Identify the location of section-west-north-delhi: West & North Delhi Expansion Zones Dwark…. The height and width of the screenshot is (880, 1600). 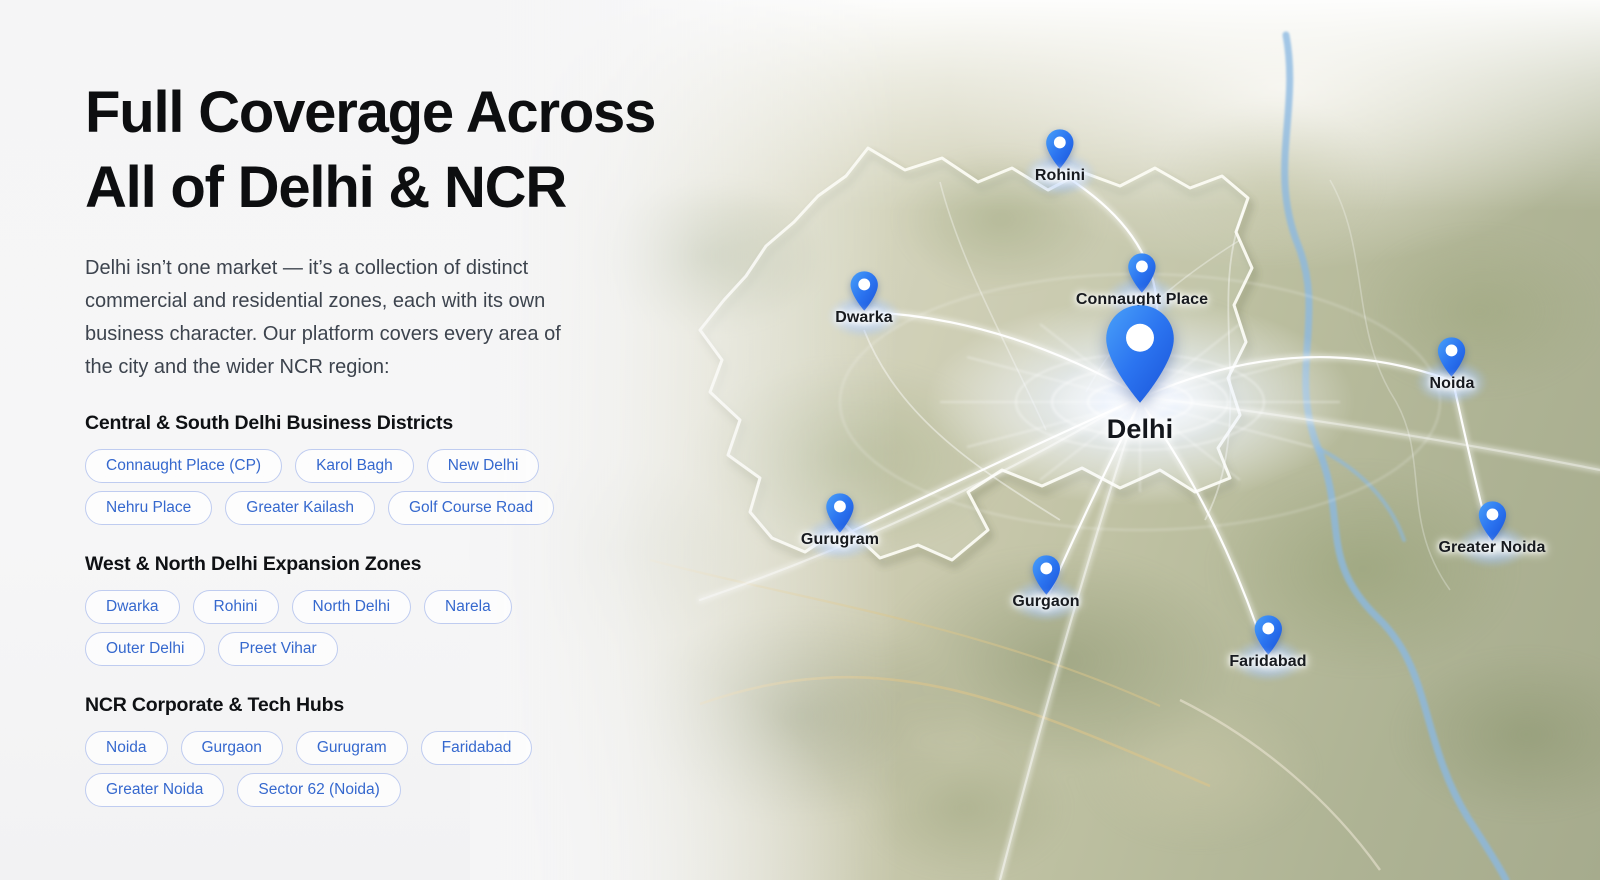
(375, 610).